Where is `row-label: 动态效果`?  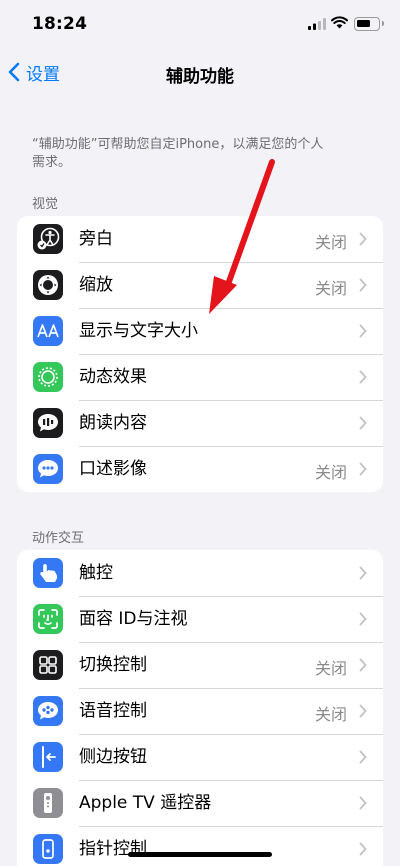
row-label: 动态效果 is located at coordinates (113, 377).